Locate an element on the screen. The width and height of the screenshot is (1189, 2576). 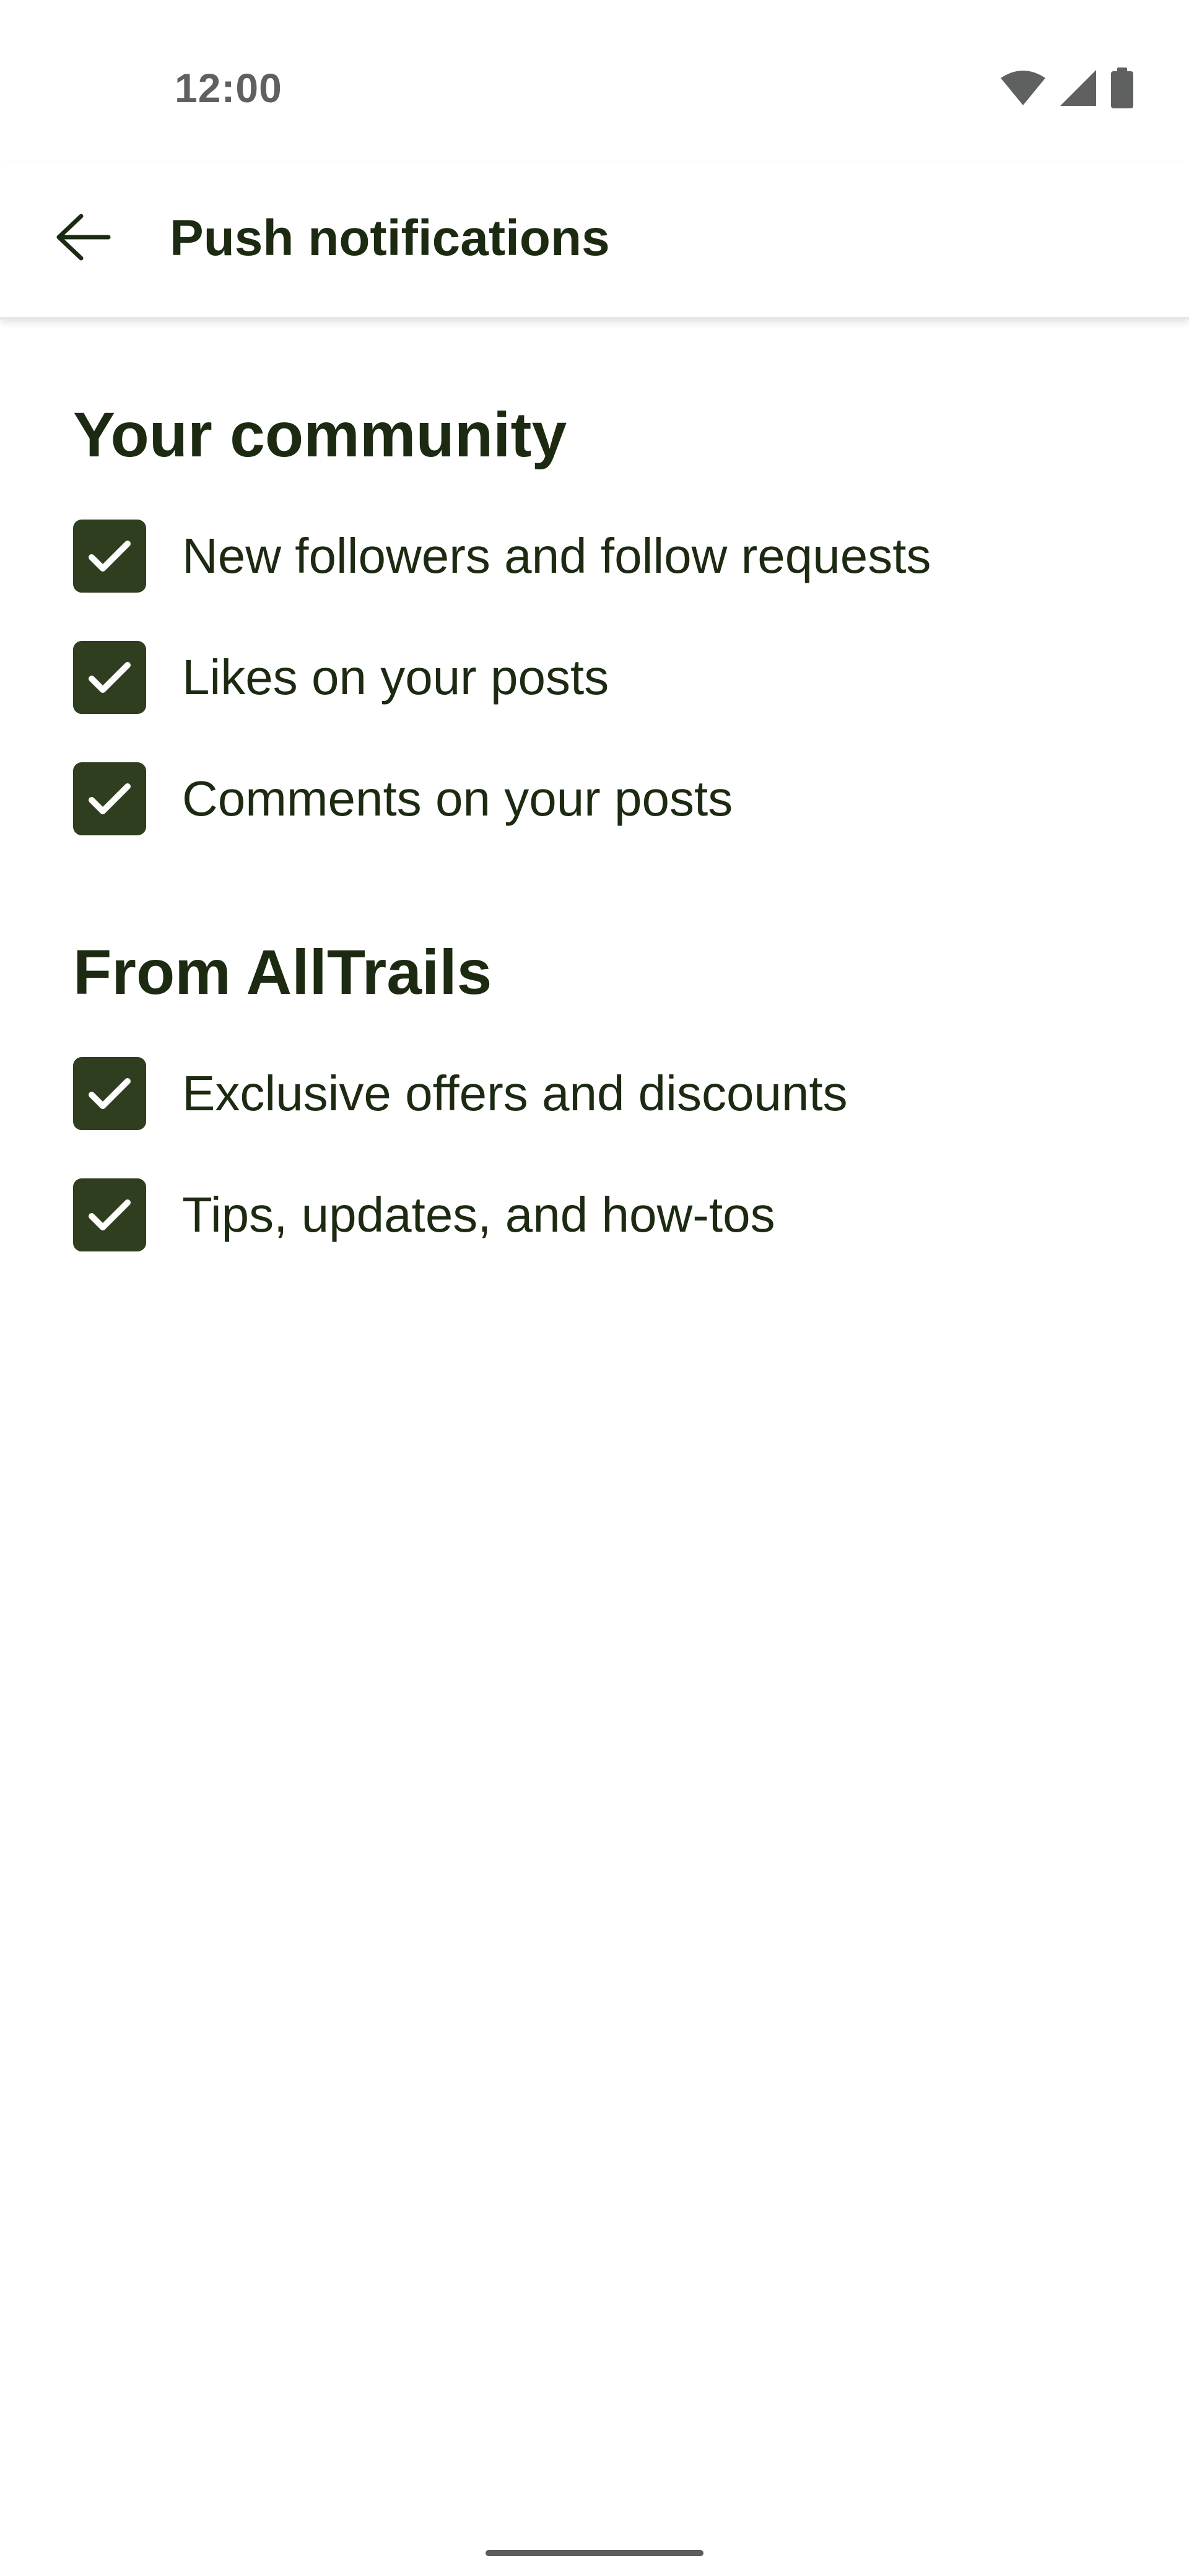
cell-signal-icon is located at coordinates (1078, 89).